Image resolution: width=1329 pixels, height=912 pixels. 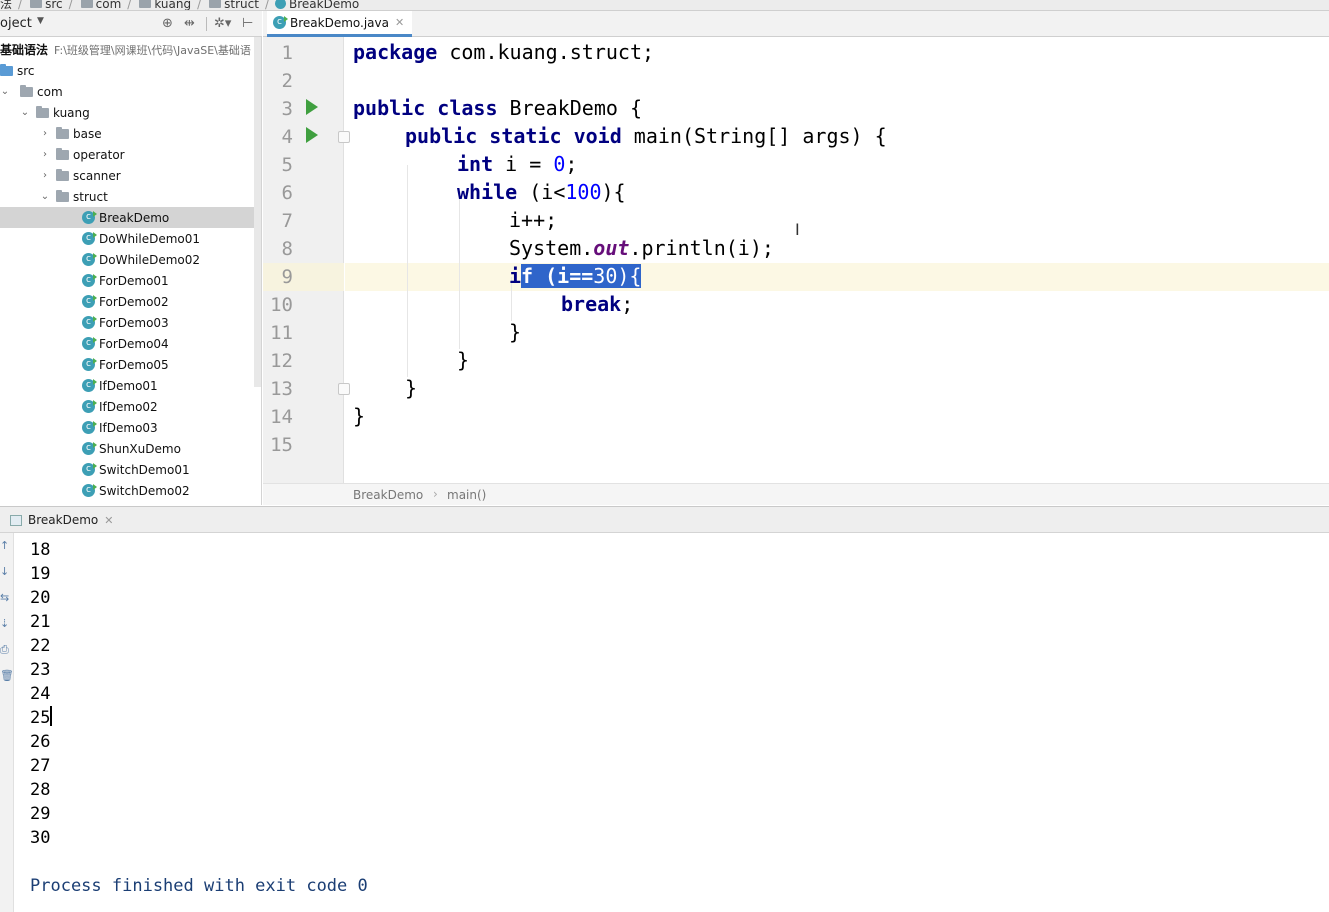 What do you see at coordinates (170, 5) in the screenshot?
I see `breadcrumb-item: kuang /` at bounding box center [170, 5].